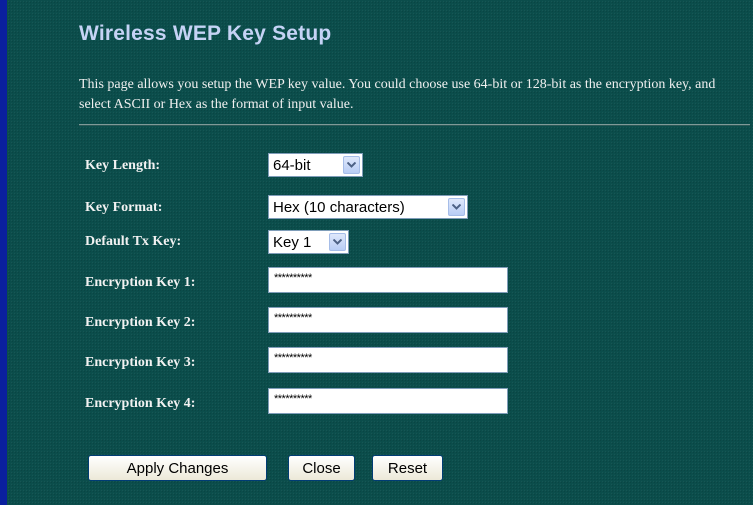  What do you see at coordinates (315, 165) in the screenshot?
I see `key-length-select: 64-bit` at bounding box center [315, 165].